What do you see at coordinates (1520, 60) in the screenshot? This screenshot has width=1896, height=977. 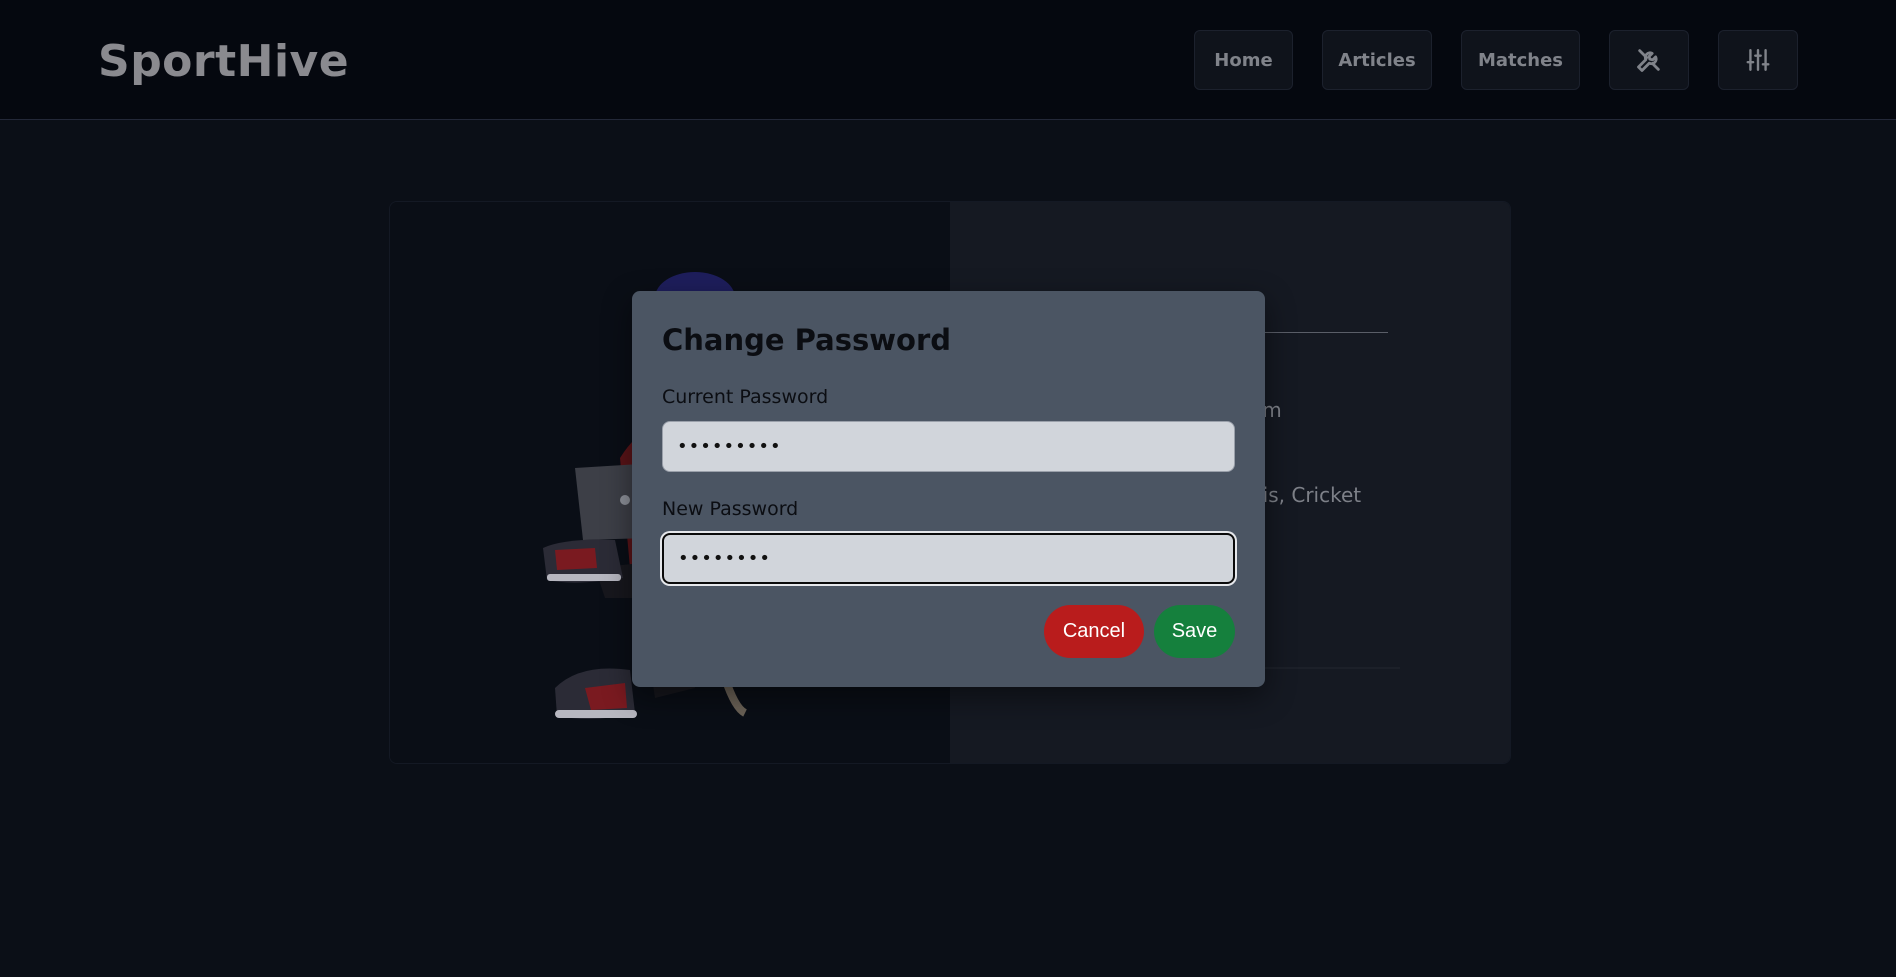 I see `nav-matches-button: Matches` at bounding box center [1520, 60].